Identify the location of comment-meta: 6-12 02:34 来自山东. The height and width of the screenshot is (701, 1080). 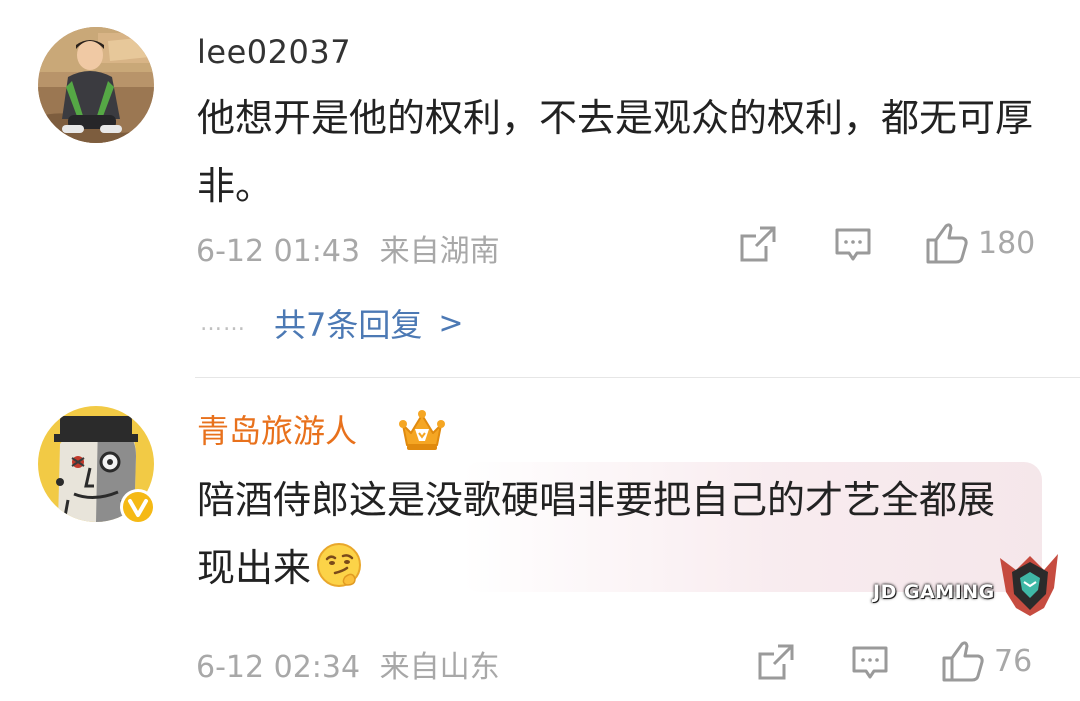
(348, 664).